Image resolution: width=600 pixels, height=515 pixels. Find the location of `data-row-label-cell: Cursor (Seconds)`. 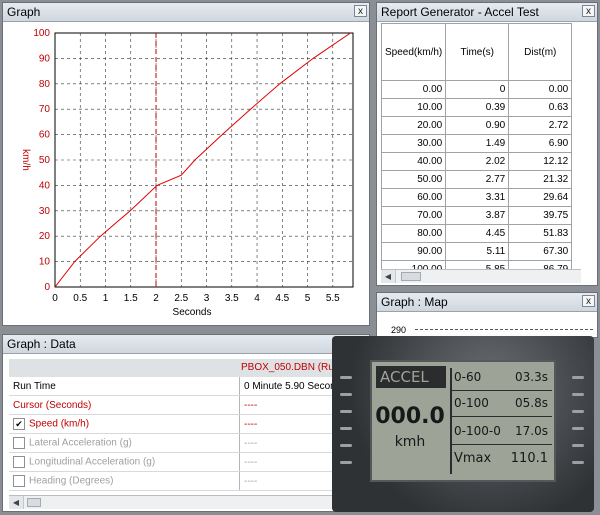

data-row-label-cell: Cursor (Seconds) is located at coordinates (124, 405).